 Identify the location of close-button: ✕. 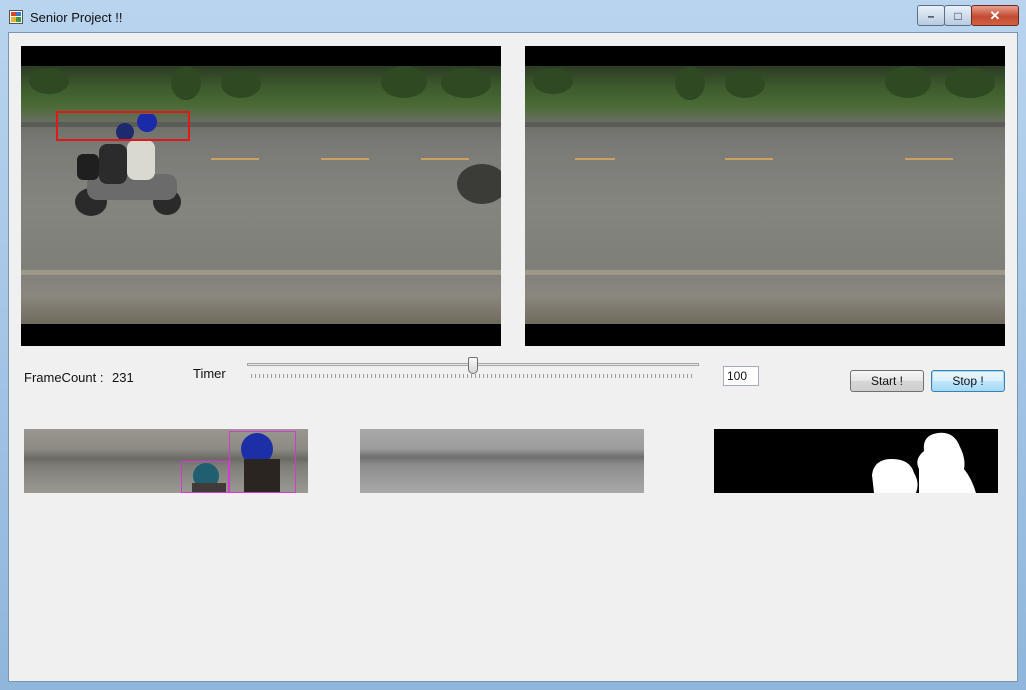
(995, 15).